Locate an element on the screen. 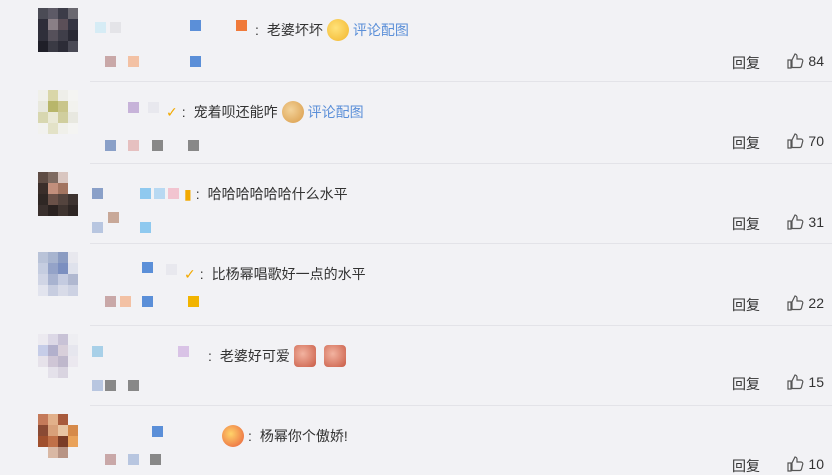  comment-text: 老婆好可爱 is located at coordinates (254, 356).